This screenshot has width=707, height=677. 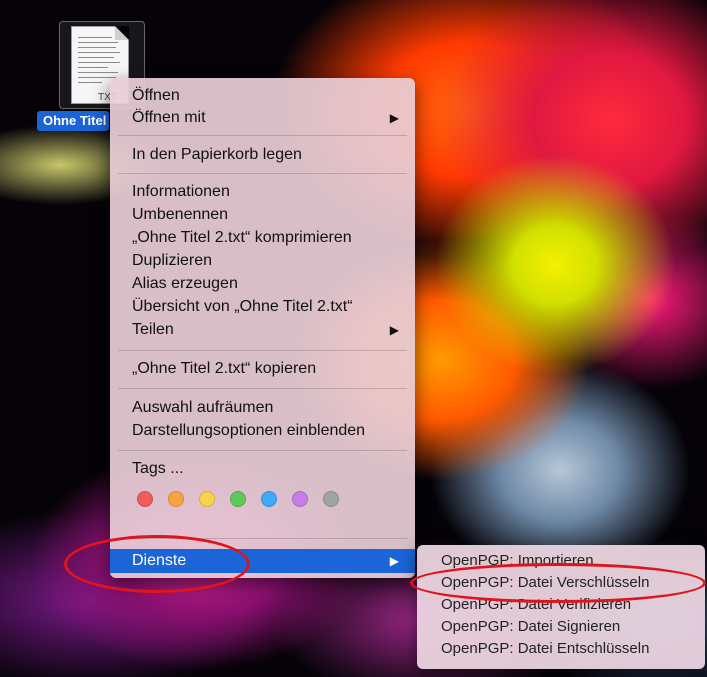 What do you see at coordinates (561, 583) in the screenshot?
I see `submenu-item-openpgp-encrypt: OpenPGP: Datei Verschlüsseln` at bounding box center [561, 583].